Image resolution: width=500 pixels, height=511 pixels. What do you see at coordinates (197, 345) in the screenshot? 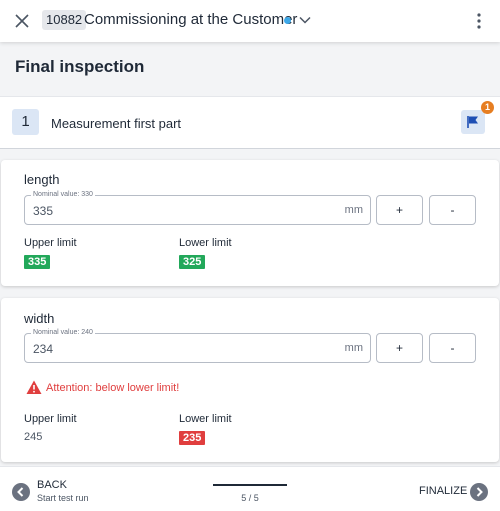
I see `width-value-field: Nominal value: 240 234 mm` at bounding box center [197, 345].